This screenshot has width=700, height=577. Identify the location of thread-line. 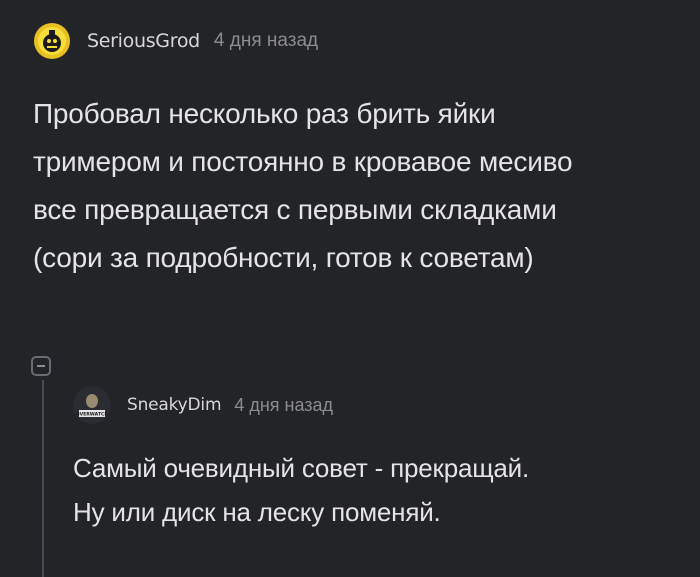
(43, 478).